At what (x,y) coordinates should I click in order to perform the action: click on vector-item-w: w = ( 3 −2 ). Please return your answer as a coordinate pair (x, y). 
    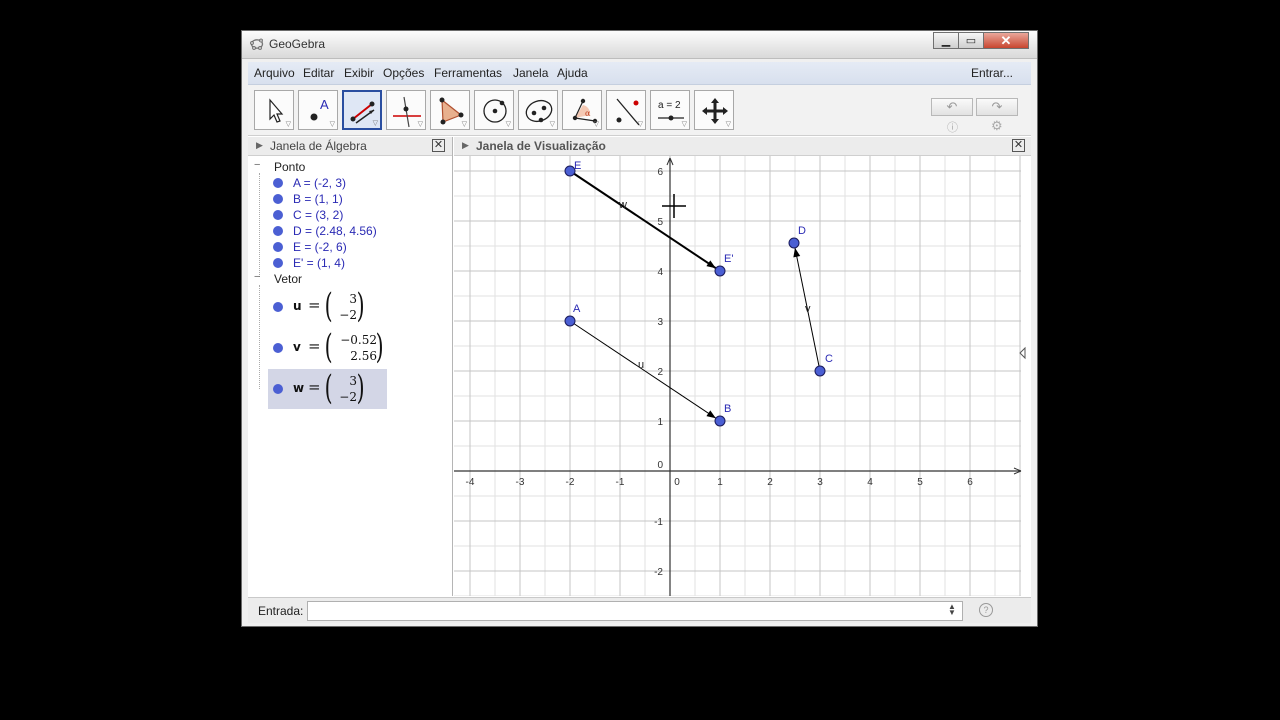
    Looking at the image, I should click on (327, 389).